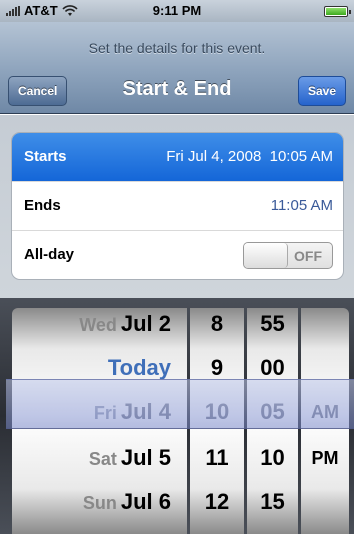 This screenshot has height=534, width=354. Describe the element at coordinates (272, 501) in the screenshot. I see `minute-wheel-item: 15` at that location.